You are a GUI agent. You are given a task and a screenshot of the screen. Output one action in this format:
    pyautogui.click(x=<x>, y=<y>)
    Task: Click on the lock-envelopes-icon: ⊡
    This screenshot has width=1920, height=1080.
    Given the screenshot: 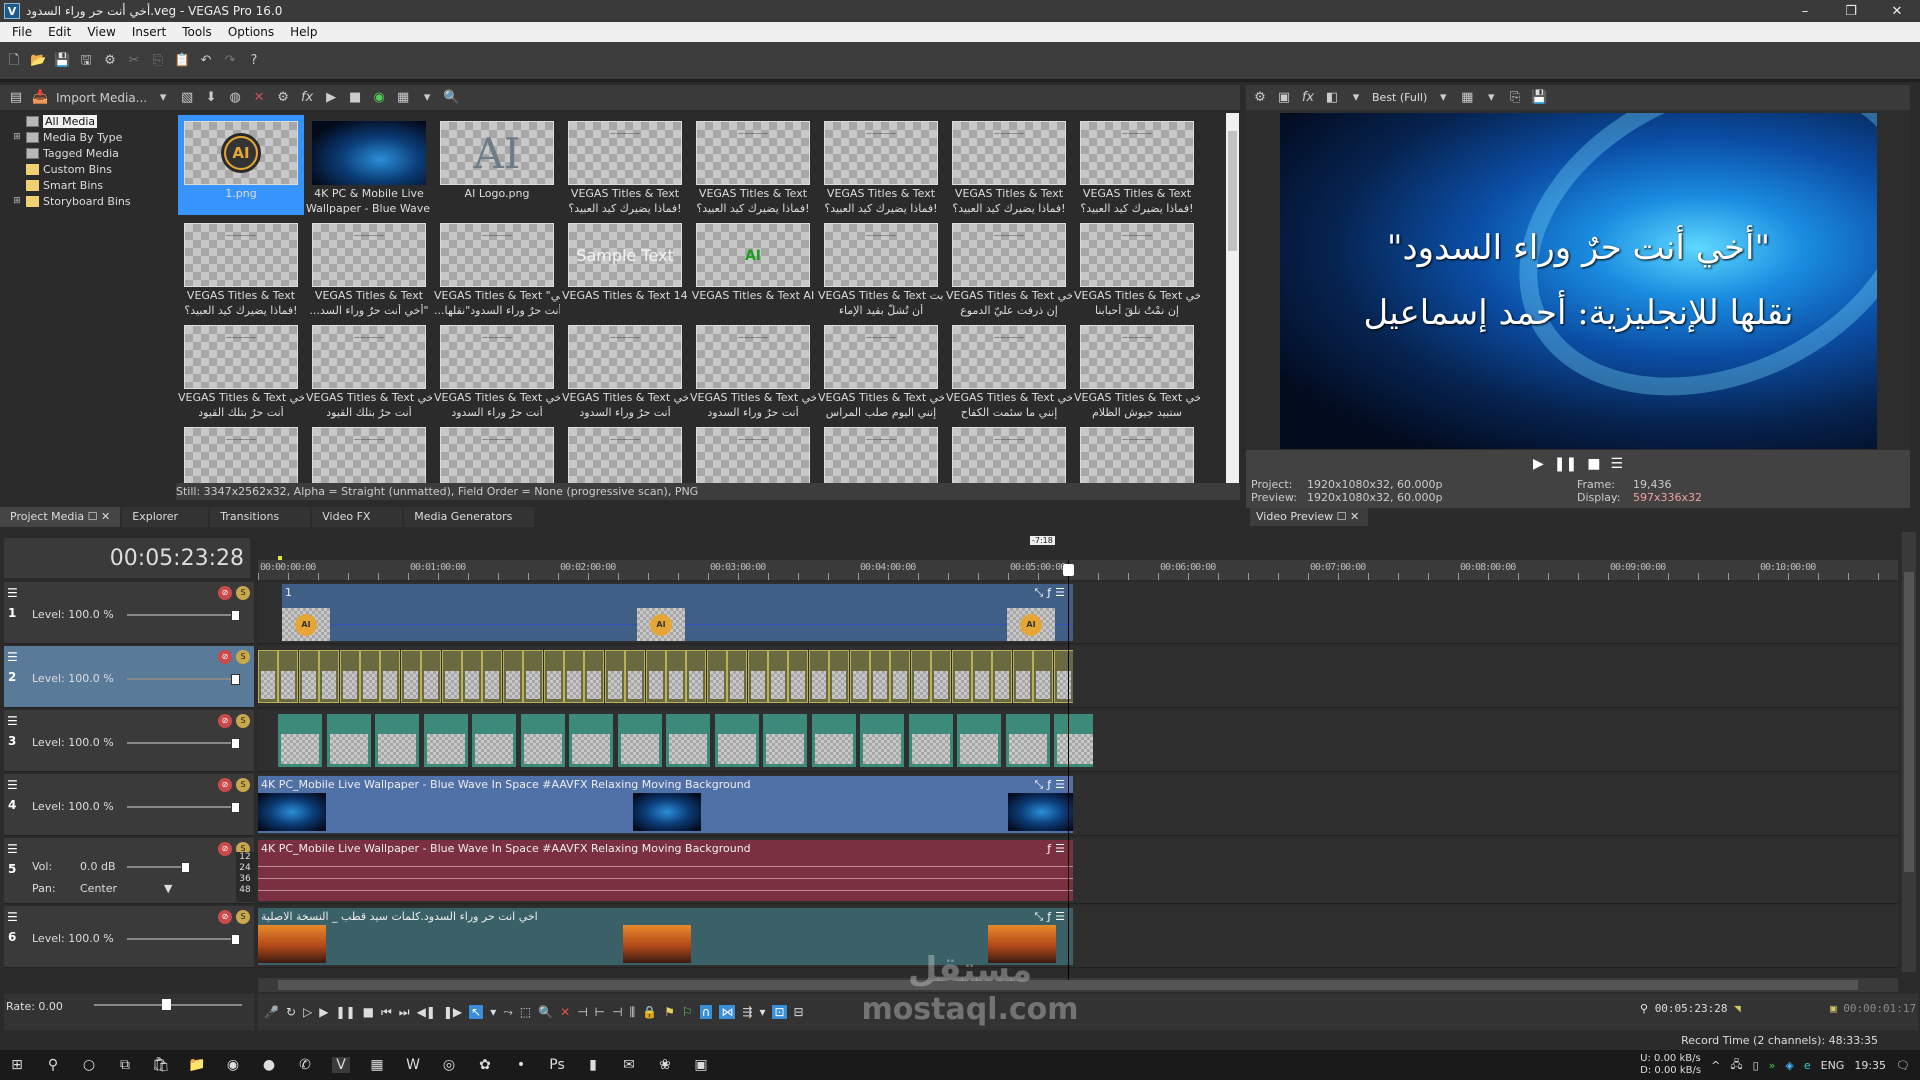 What is the action you would take?
    pyautogui.click(x=779, y=1012)
    